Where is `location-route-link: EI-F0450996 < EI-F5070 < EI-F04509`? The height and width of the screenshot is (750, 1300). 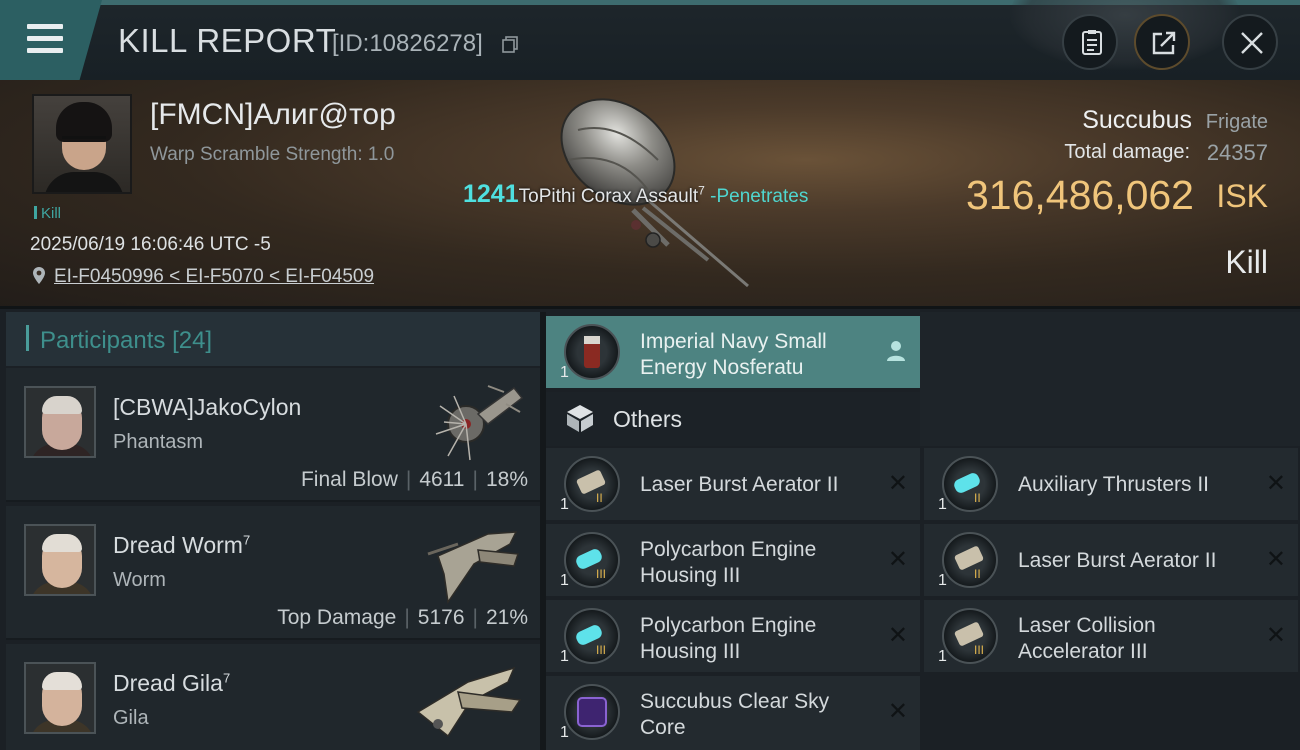
location-route-link: EI-F0450996 < EI-F5070 < EI-F04509 is located at coordinates (214, 277).